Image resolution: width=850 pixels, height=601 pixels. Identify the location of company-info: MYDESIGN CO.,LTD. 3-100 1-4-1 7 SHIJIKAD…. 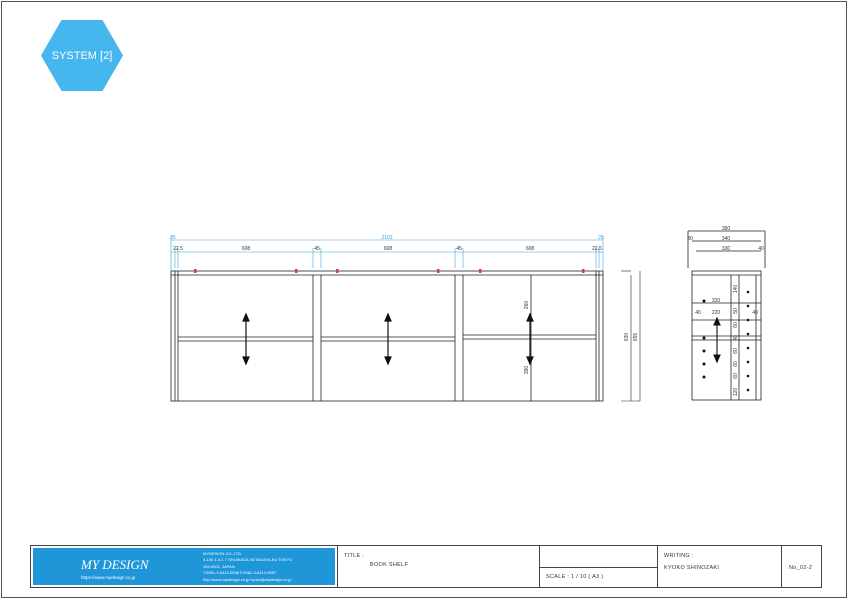
(247, 567).